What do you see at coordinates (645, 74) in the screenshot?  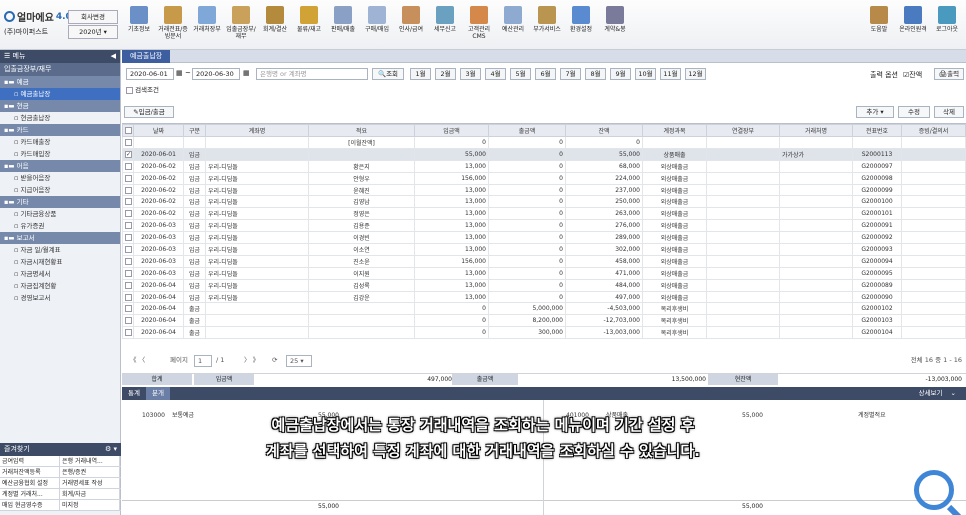 I see `month-button: 10월` at bounding box center [645, 74].